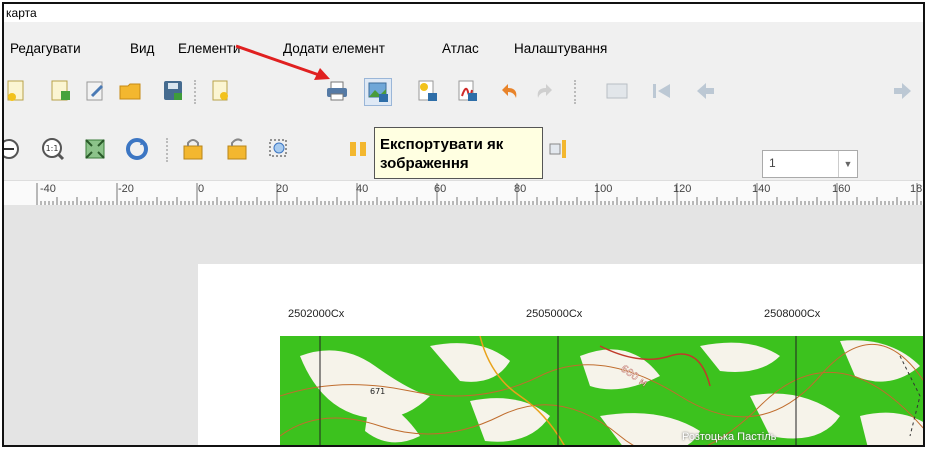  I want to click on previous-feature-icon, so click(705, 91).